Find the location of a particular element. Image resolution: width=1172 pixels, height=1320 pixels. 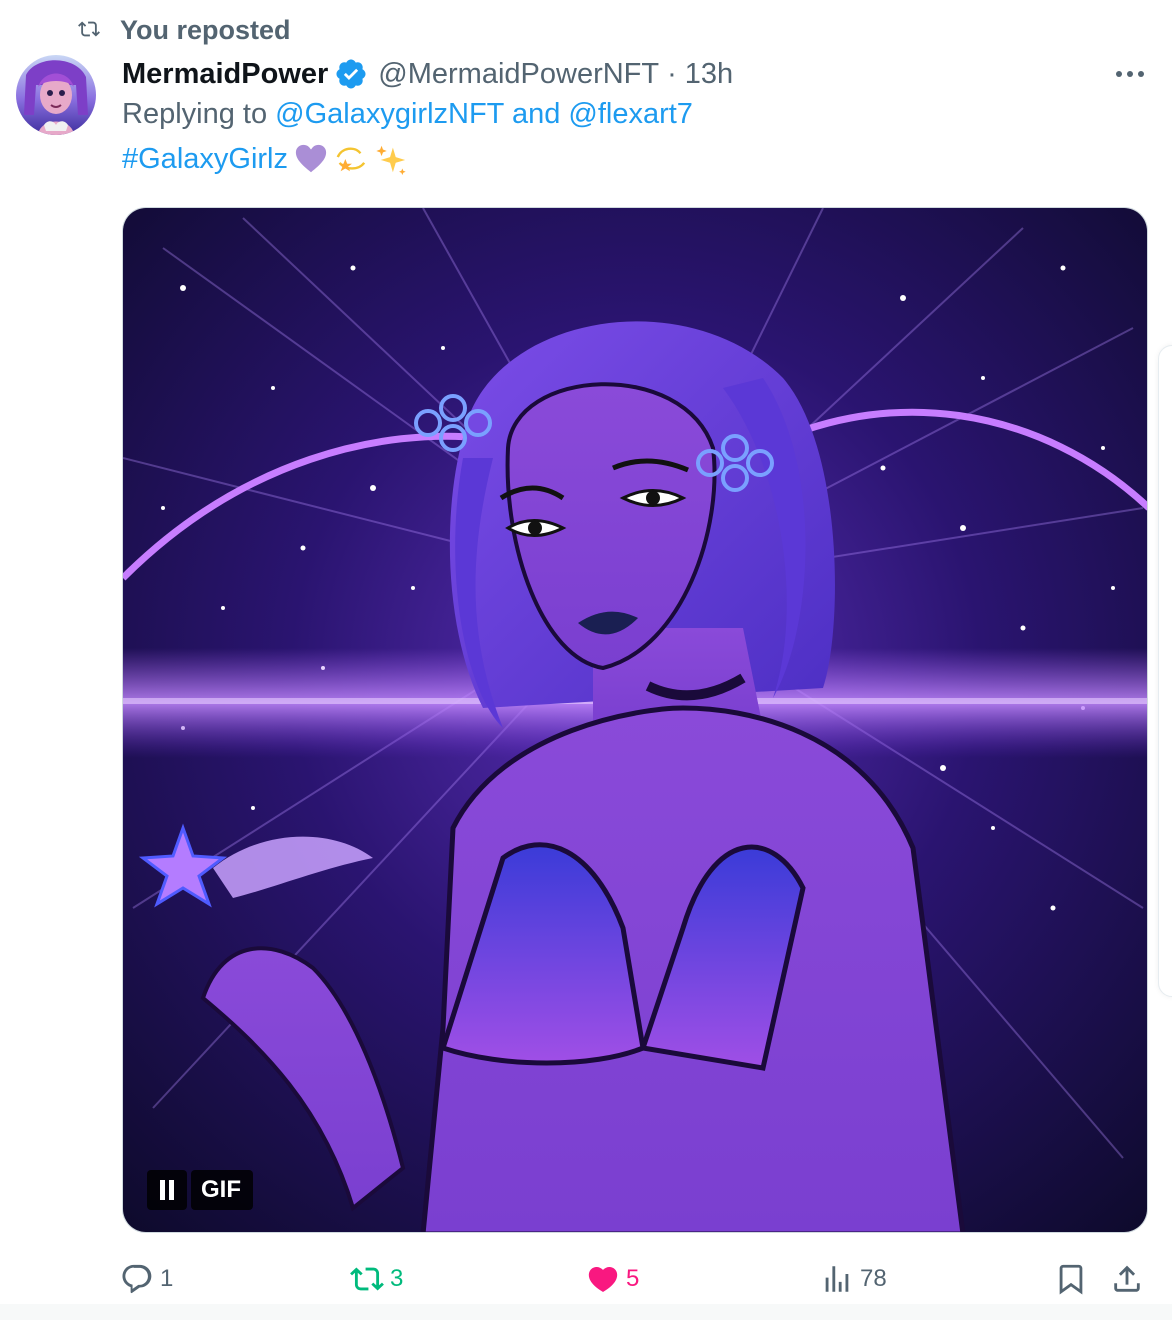

repost-button: 3 is located at coordinates (376, 1279).